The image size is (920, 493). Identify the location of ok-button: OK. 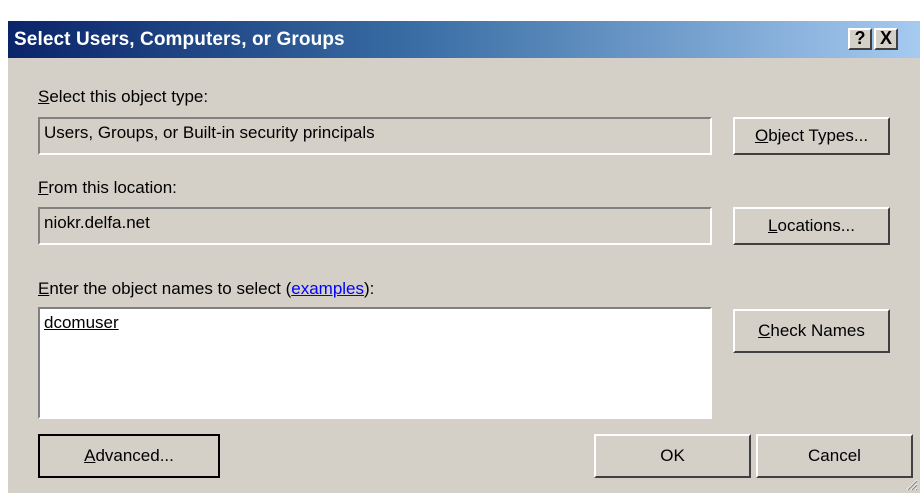
(672, 456).